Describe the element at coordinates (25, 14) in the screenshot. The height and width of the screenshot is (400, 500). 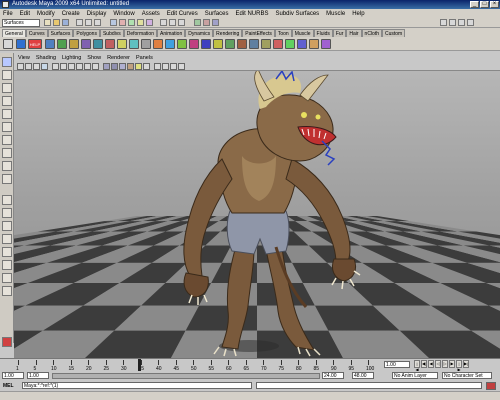
I see `menu-edit: Edit` at that location.